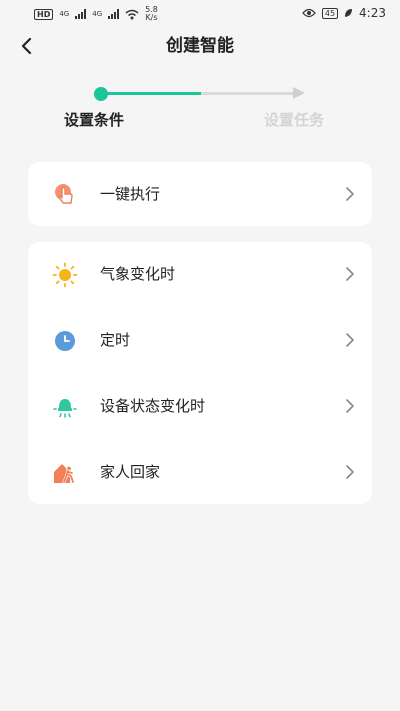 This screenshot has width=400, height=711. What do you see at coordinates (130, 194) in the screenshot?
I see `condition-label: 一键执行` at bounding box center [130, 194].